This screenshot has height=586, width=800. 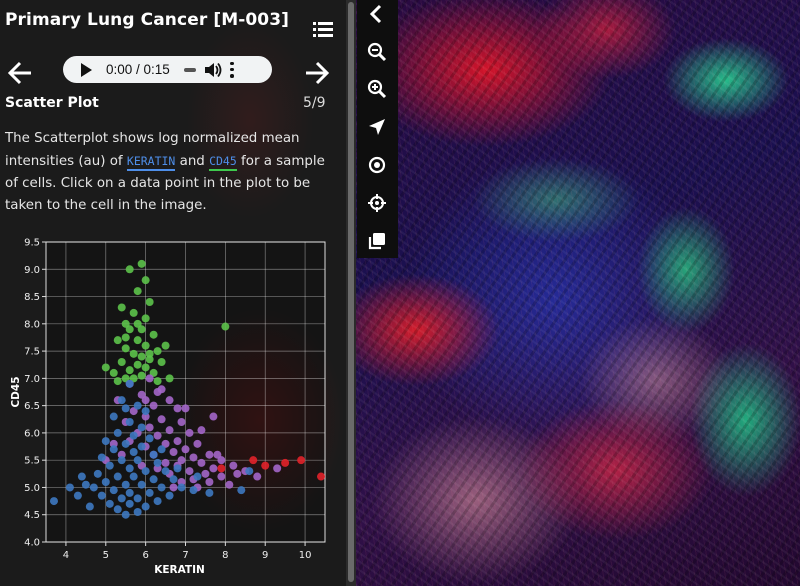 I want to click on more-options-icon, so click(x=232, y=69).